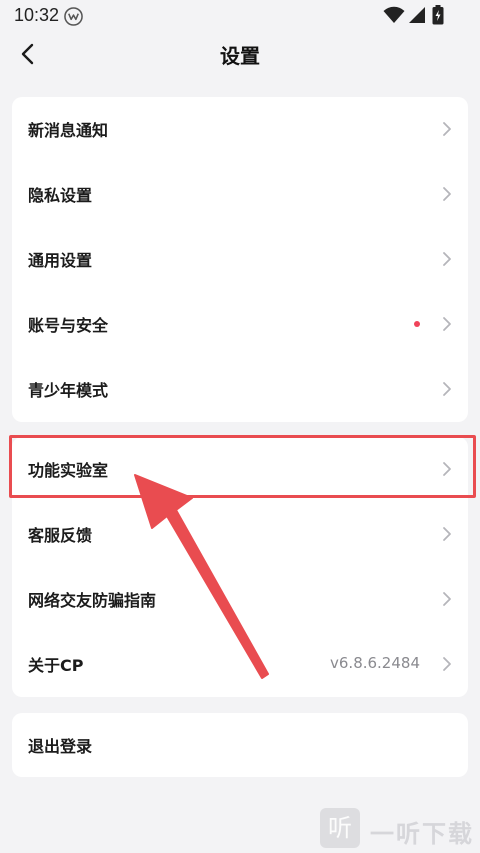  What do you see at coordinates (240, 17) in the screenshot?
I see `status-bar: 10:32` at bounding box center [240, 17].